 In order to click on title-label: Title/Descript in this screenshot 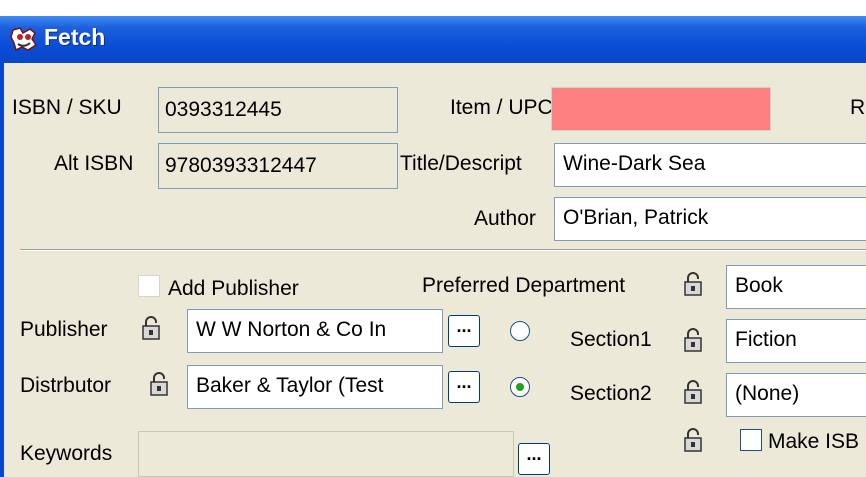, I will do `click(461, 163)`.